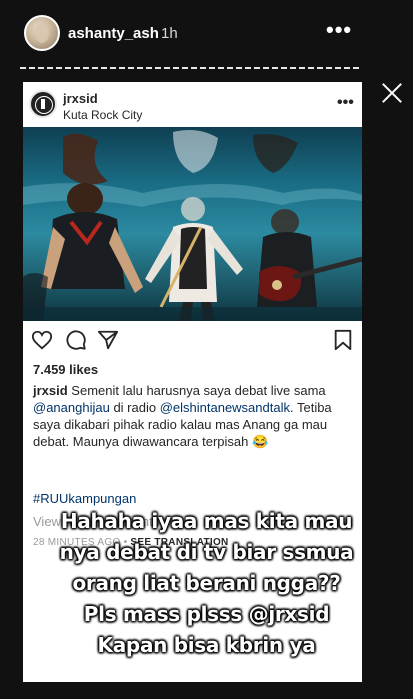 The width and height of the screenshot is (413, 699). What do you see at coordinates (113, 33) in the screenshot?
I see `story-username: ashanty_ash` at bounding box center [113, 33].